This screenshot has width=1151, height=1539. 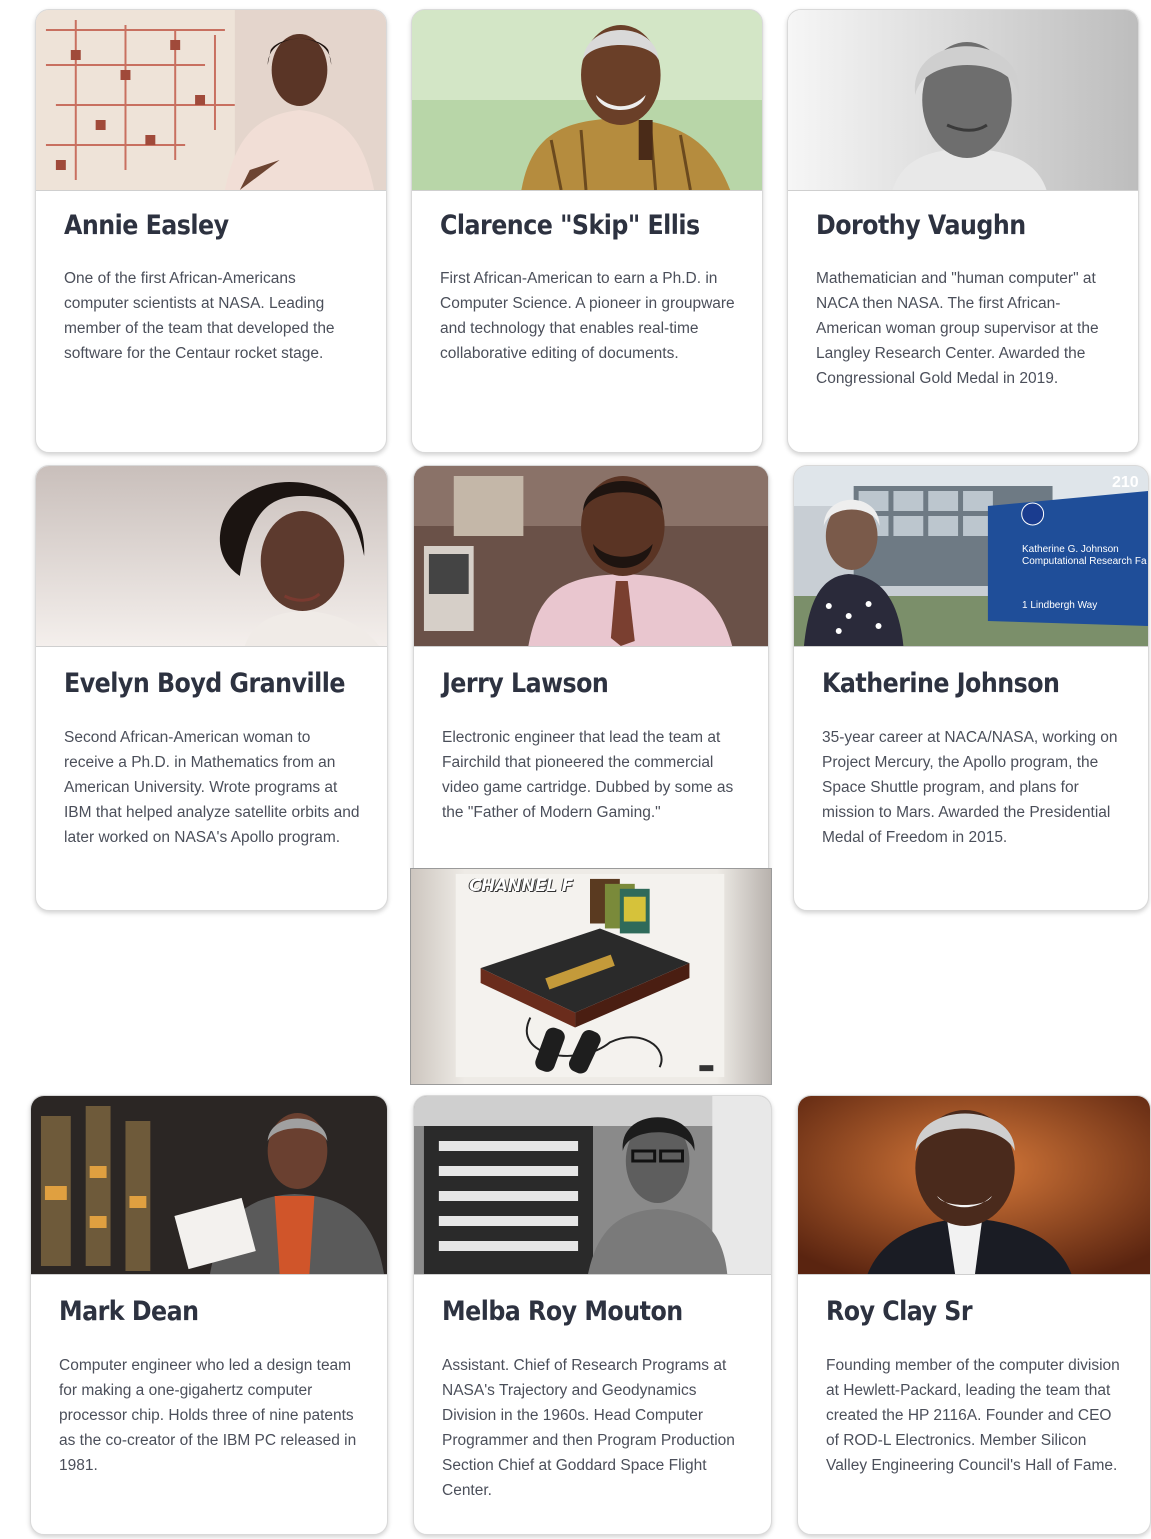 What do you see at coordinates (591, 976) in the screenshot?
I see `channel-f-console-image: CHANNEL F` at bounding box center [591, 976].